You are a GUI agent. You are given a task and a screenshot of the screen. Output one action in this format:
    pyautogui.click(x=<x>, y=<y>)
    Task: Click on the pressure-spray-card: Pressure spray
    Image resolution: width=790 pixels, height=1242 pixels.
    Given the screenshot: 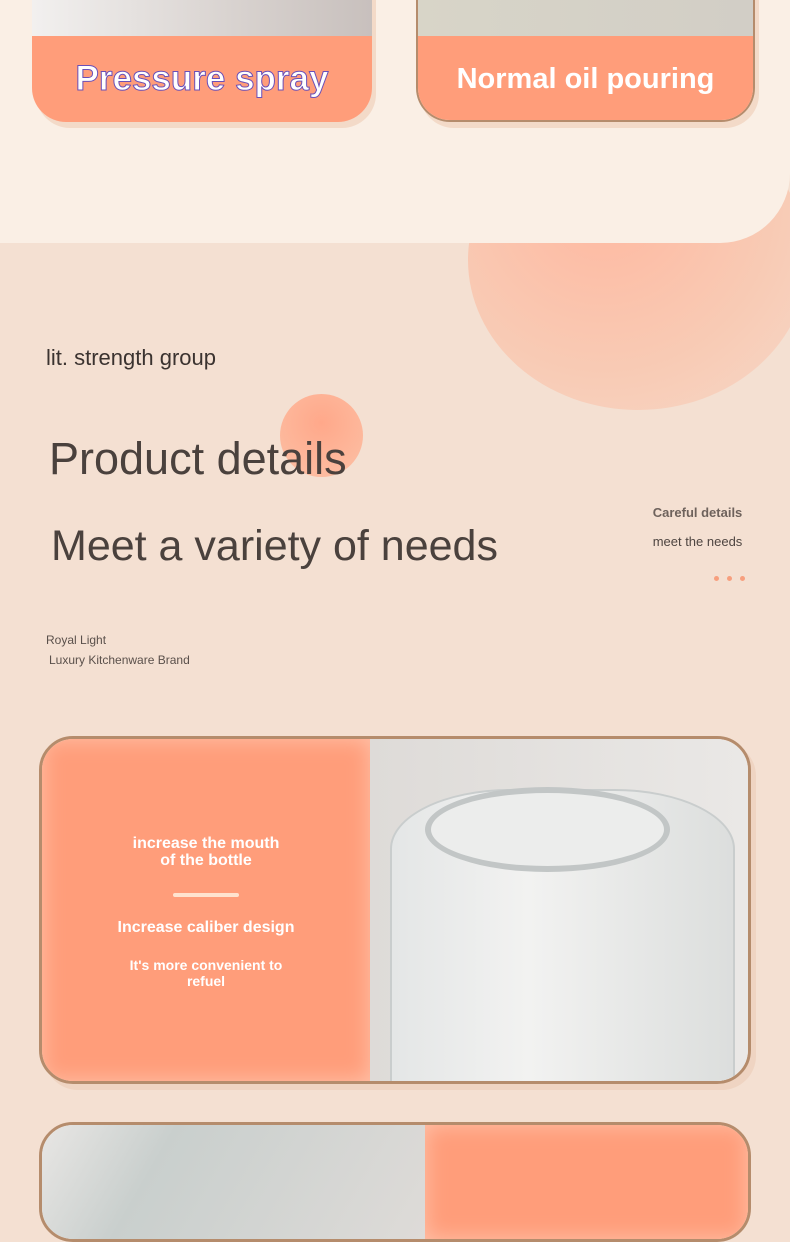 What is the action you would take?
    pyautogui.click(x=202, y=61)
    